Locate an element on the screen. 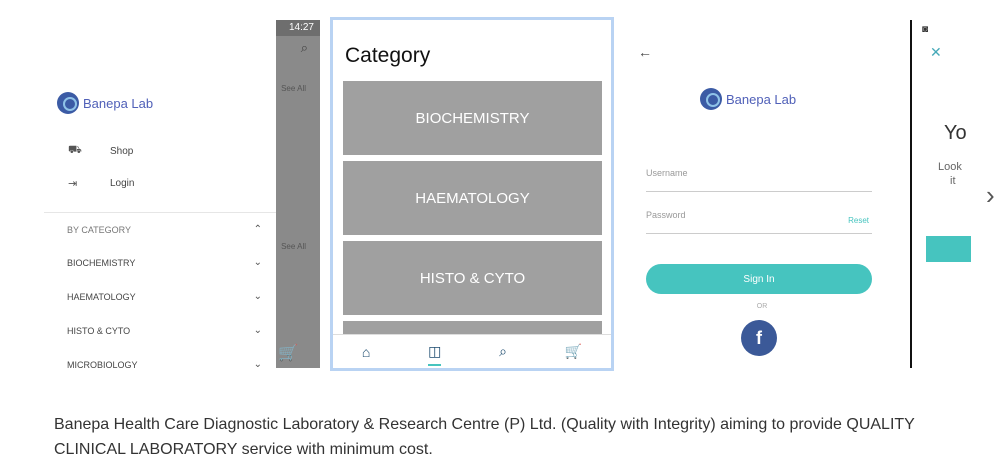 Image resolution: width=1000 pixels, height=467 pixels. partial-text-line: it is located at coordinates (953, 181).